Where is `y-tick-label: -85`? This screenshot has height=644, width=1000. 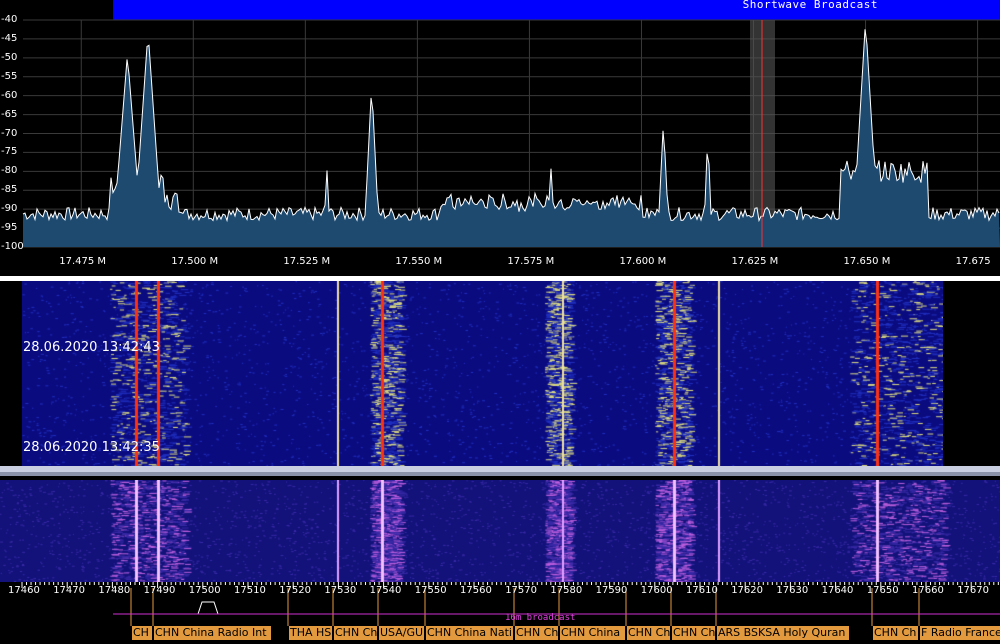 y-tick-label: -85 is located at coordinates (9, 190).